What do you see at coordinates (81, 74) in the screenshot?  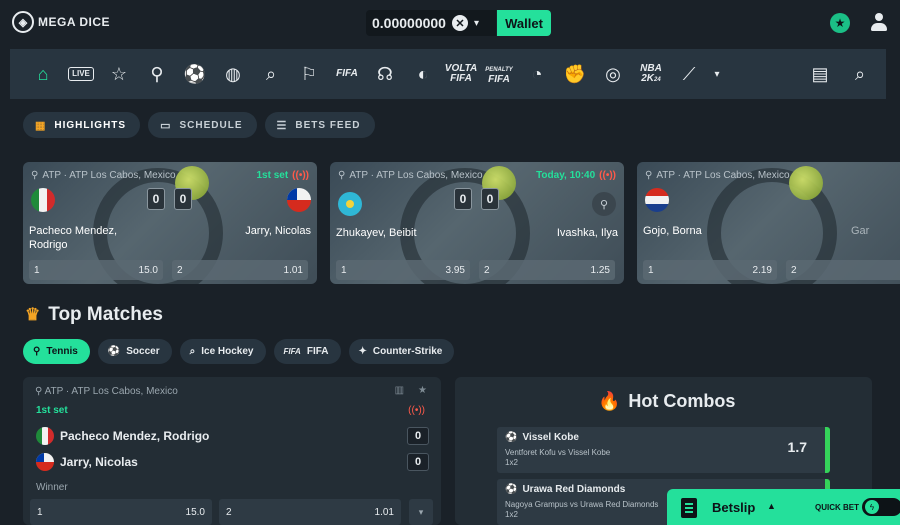 I see `live-icon: LIVE` at bounding box center [81, 74].